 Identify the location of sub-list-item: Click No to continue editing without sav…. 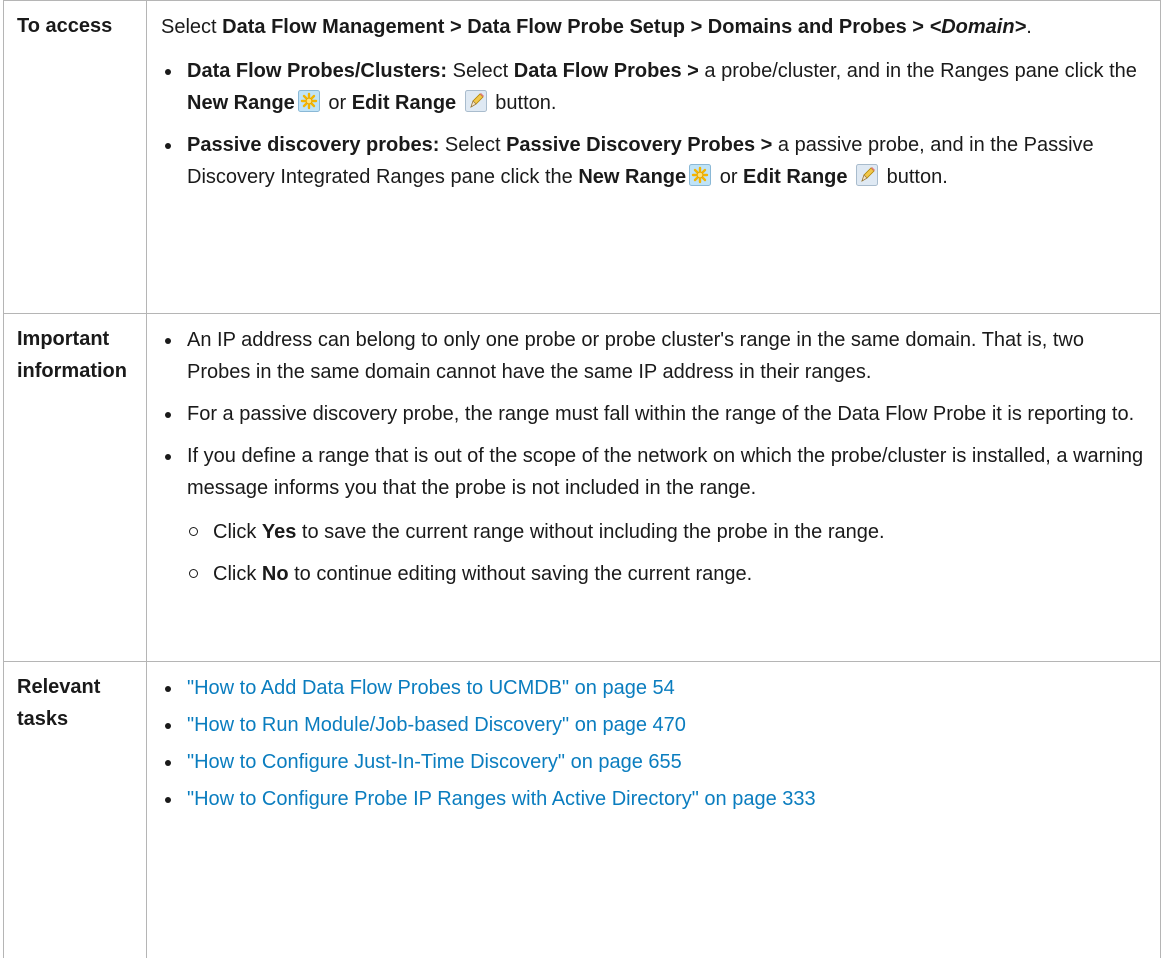
(666, 574).